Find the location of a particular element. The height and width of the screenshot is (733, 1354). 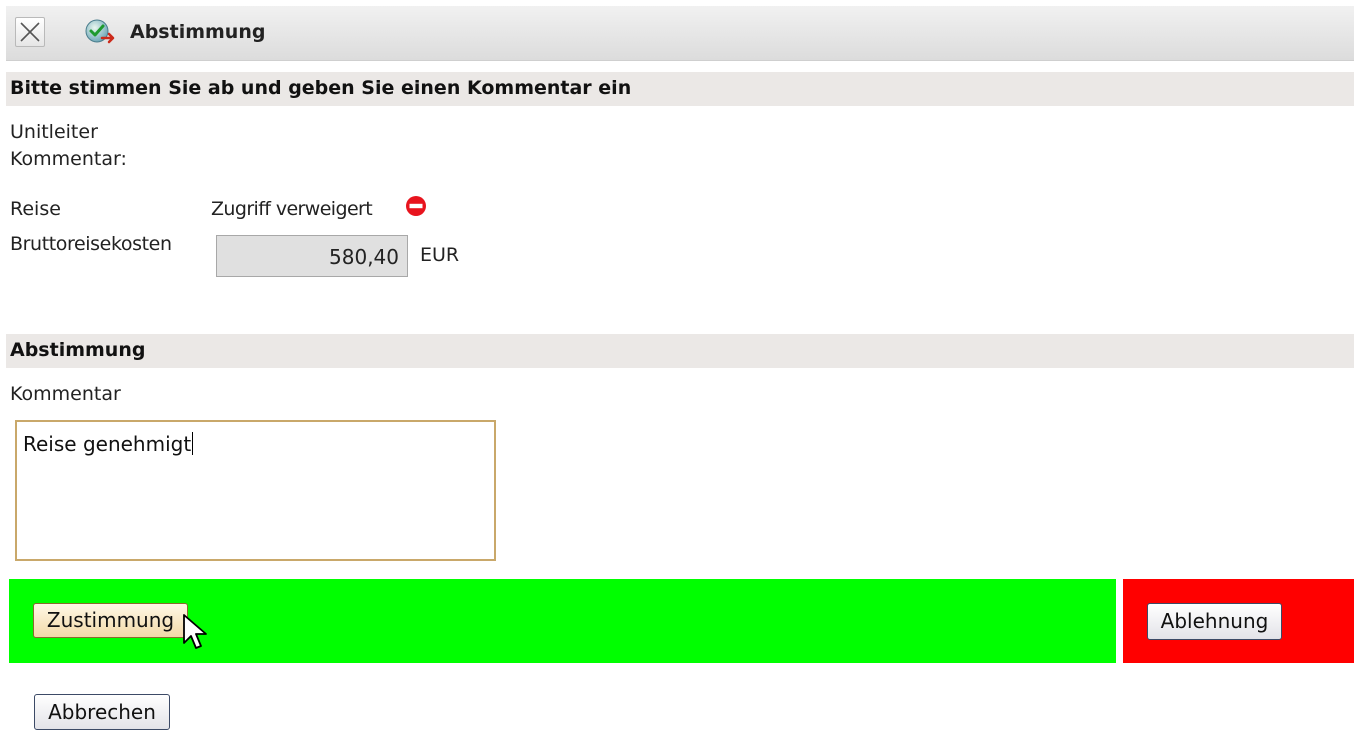

kosten-field: 580,40 is located at coordinates (312, 256).